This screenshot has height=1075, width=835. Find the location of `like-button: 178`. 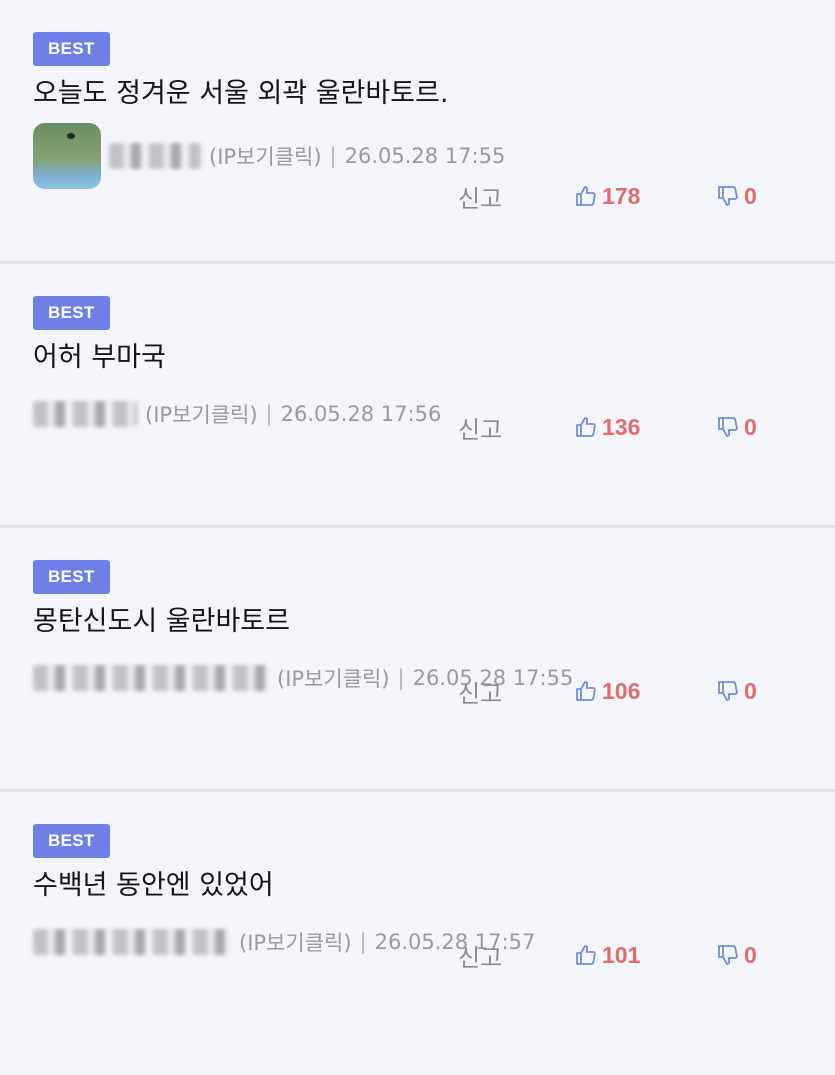

like-button: 178 is located at coordinates (607, 196).